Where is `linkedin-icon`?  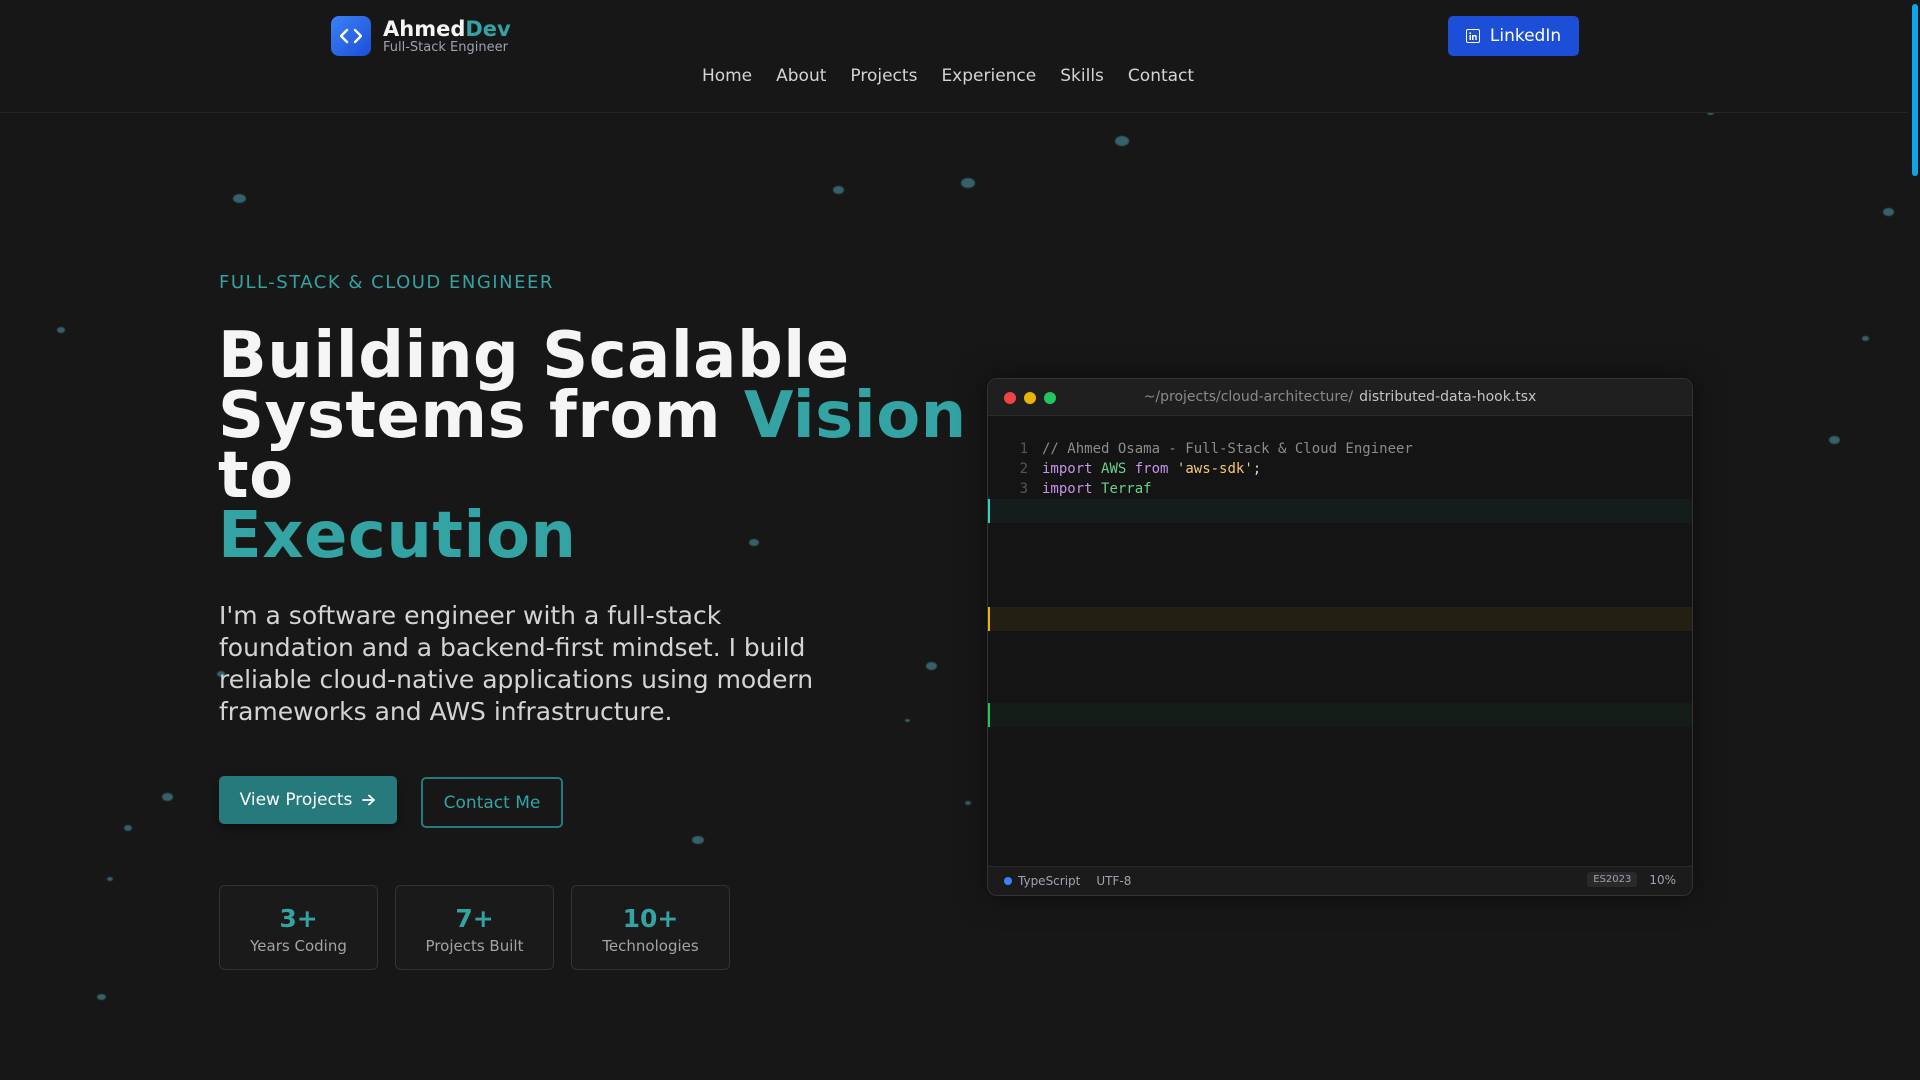
linkedin-icon is located at coordinates (1472, 36).